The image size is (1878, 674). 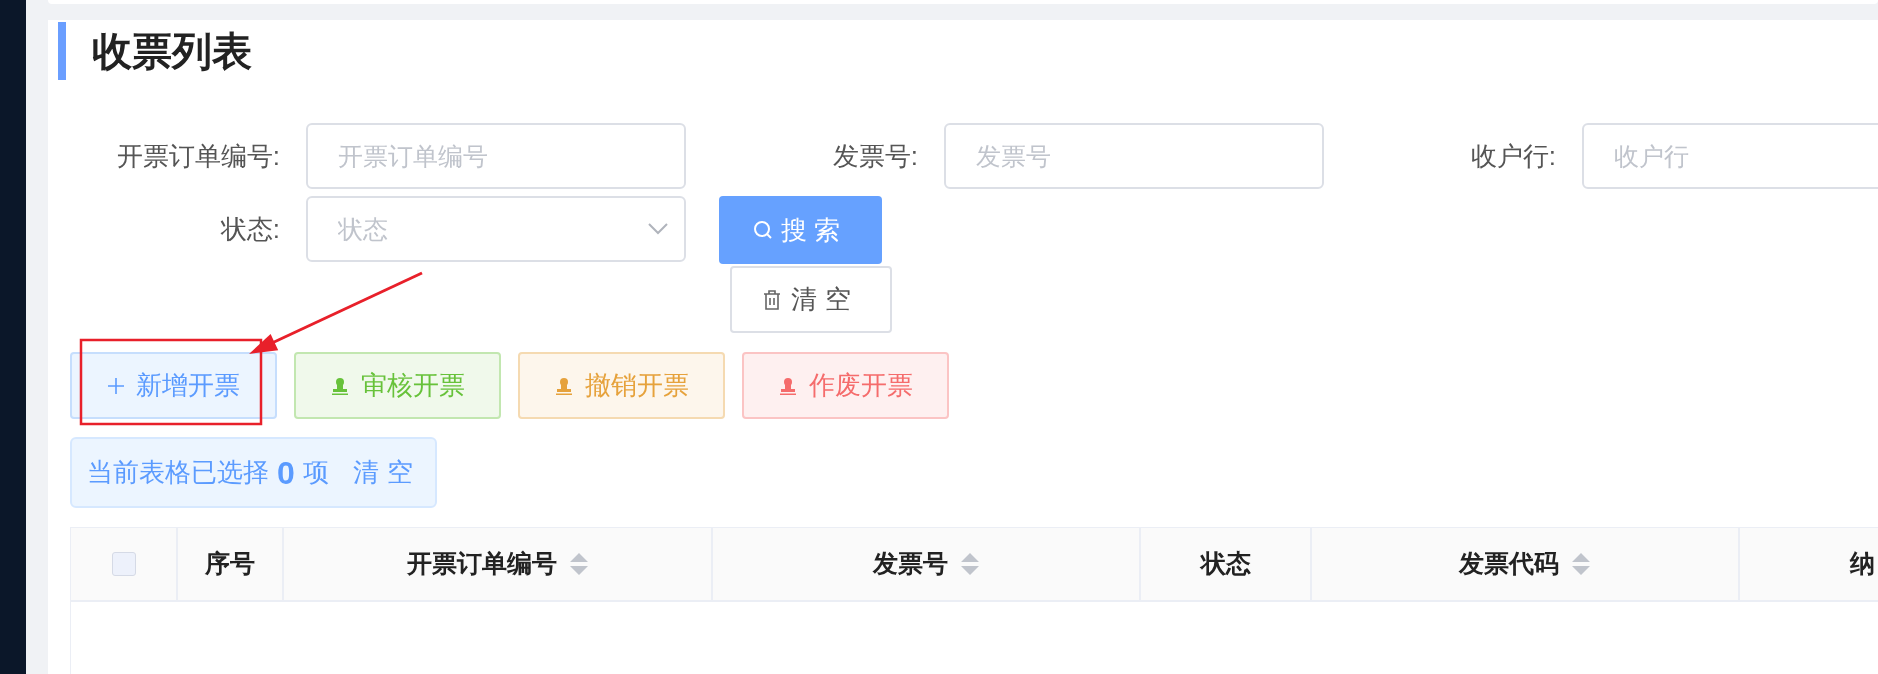 What do you see at coordinates (496, 229) in the screenshot?
I see `status-select: 状态` at bounding box center [496, 229].